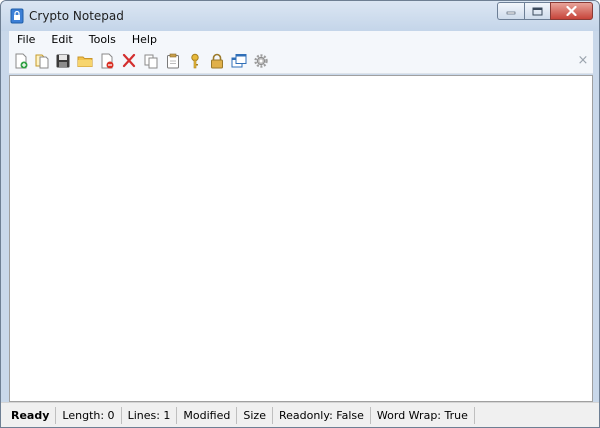  I want to click on status-modified: Modified, so click(207, 415).